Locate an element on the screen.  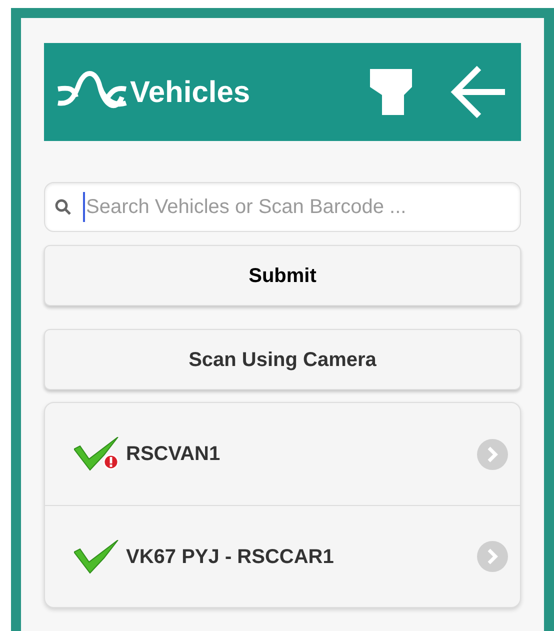
filter-icon is located at coordinates (392, 92).